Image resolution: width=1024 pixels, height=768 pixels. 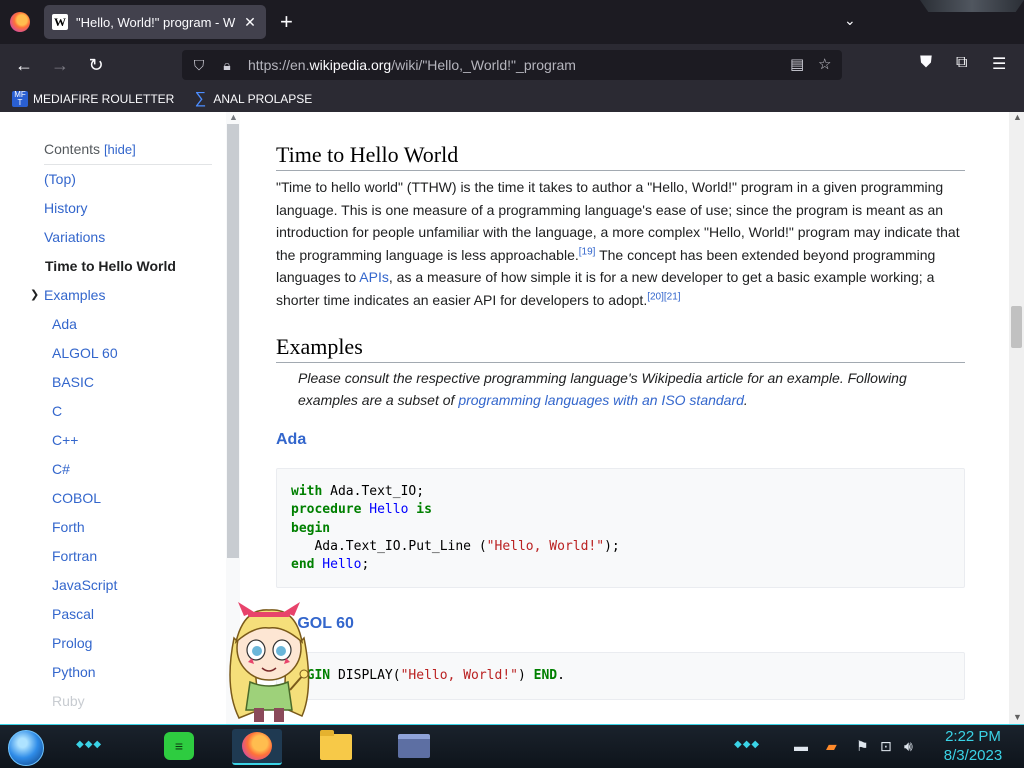 What do you see at coordinates (85, 353) in the screenshot?
I see `toc-item: ALGOL 60` at bounding box center [85, 353].